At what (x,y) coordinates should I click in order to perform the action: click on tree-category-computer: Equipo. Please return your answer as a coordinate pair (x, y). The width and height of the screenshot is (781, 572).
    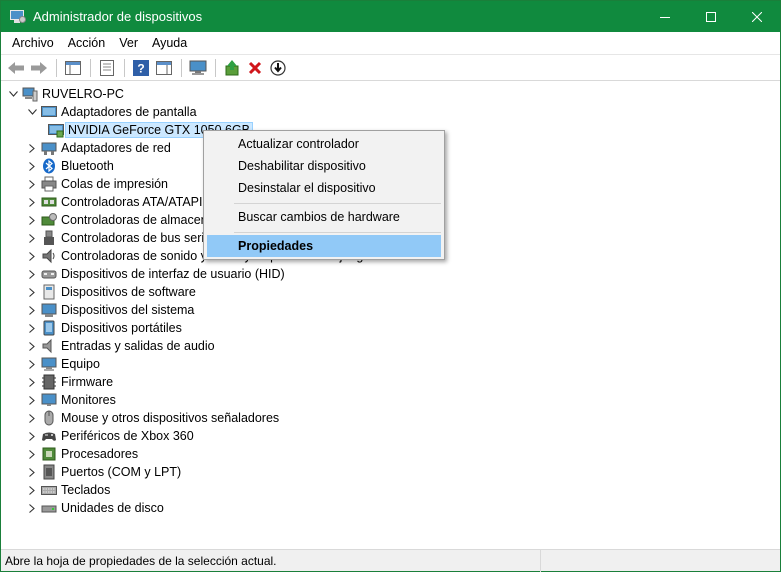
    Looking at the image, I should click on (63, 364).